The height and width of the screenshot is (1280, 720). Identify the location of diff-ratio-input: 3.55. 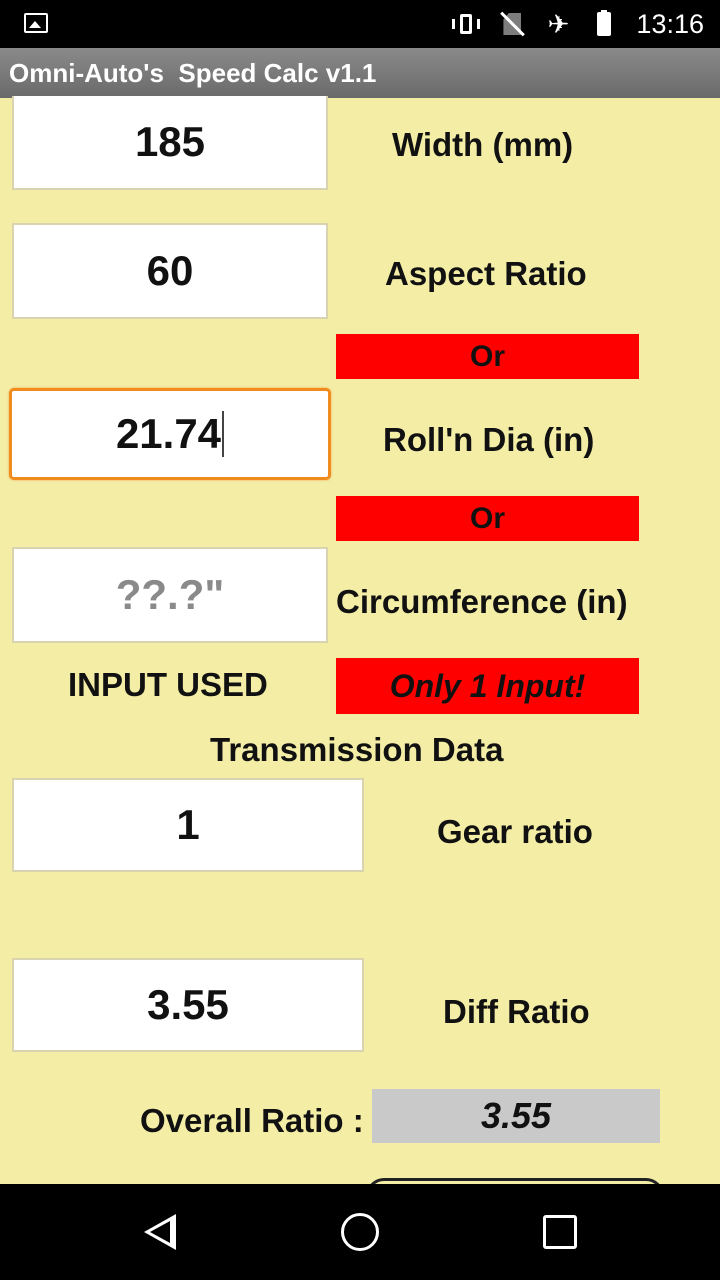
(188, 1005).